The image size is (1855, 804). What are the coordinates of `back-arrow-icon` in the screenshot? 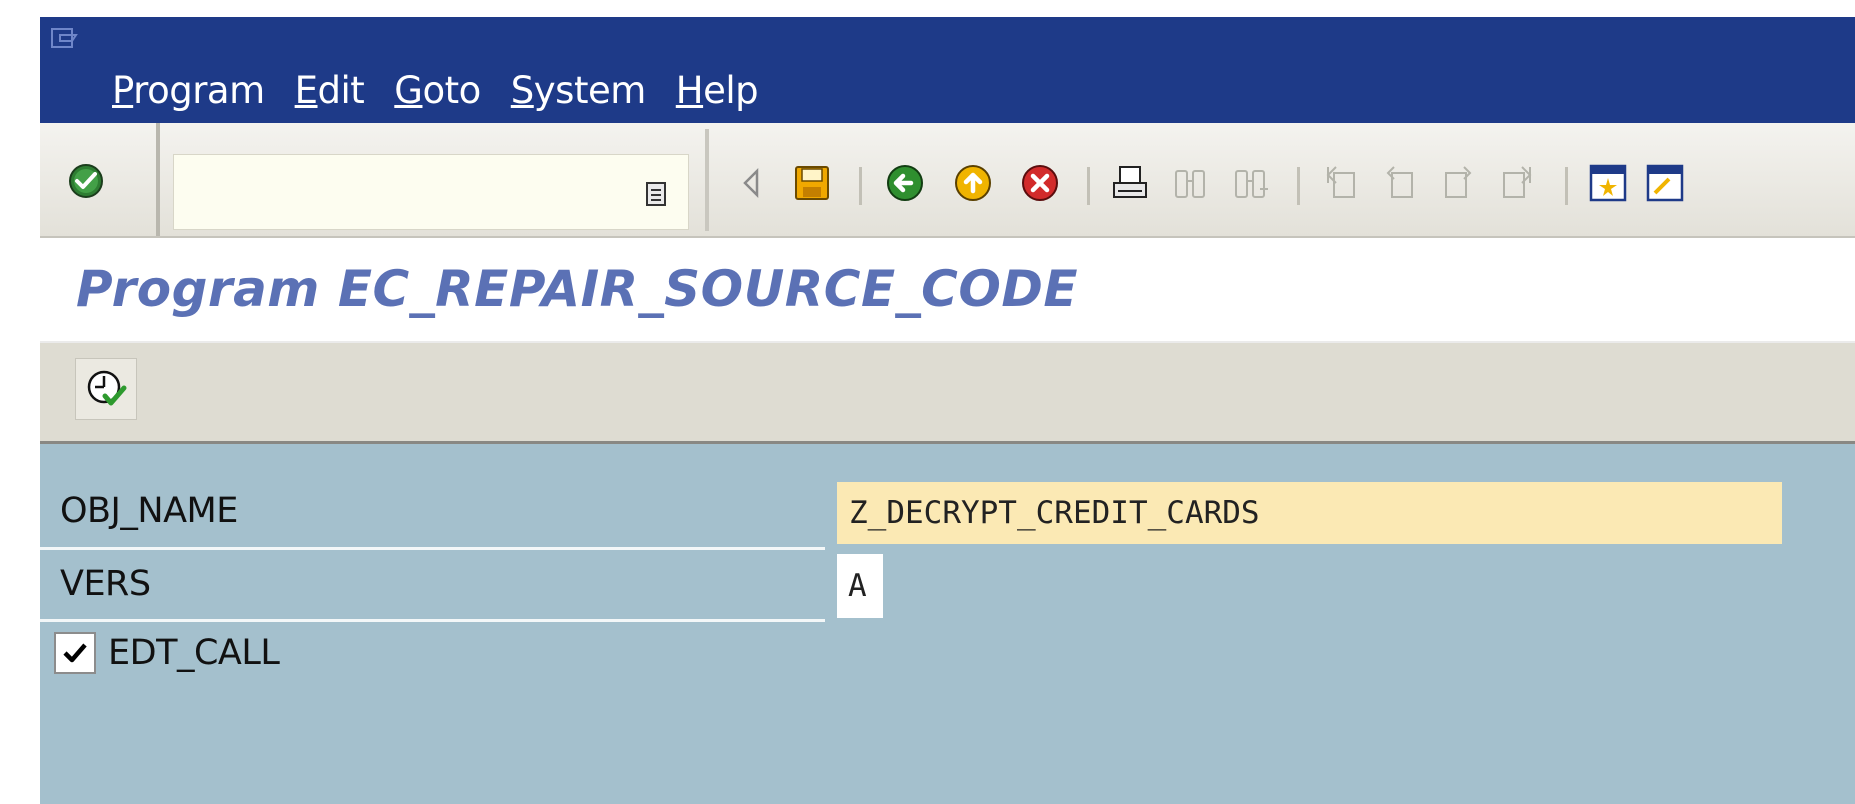 It's located at (753, 183).